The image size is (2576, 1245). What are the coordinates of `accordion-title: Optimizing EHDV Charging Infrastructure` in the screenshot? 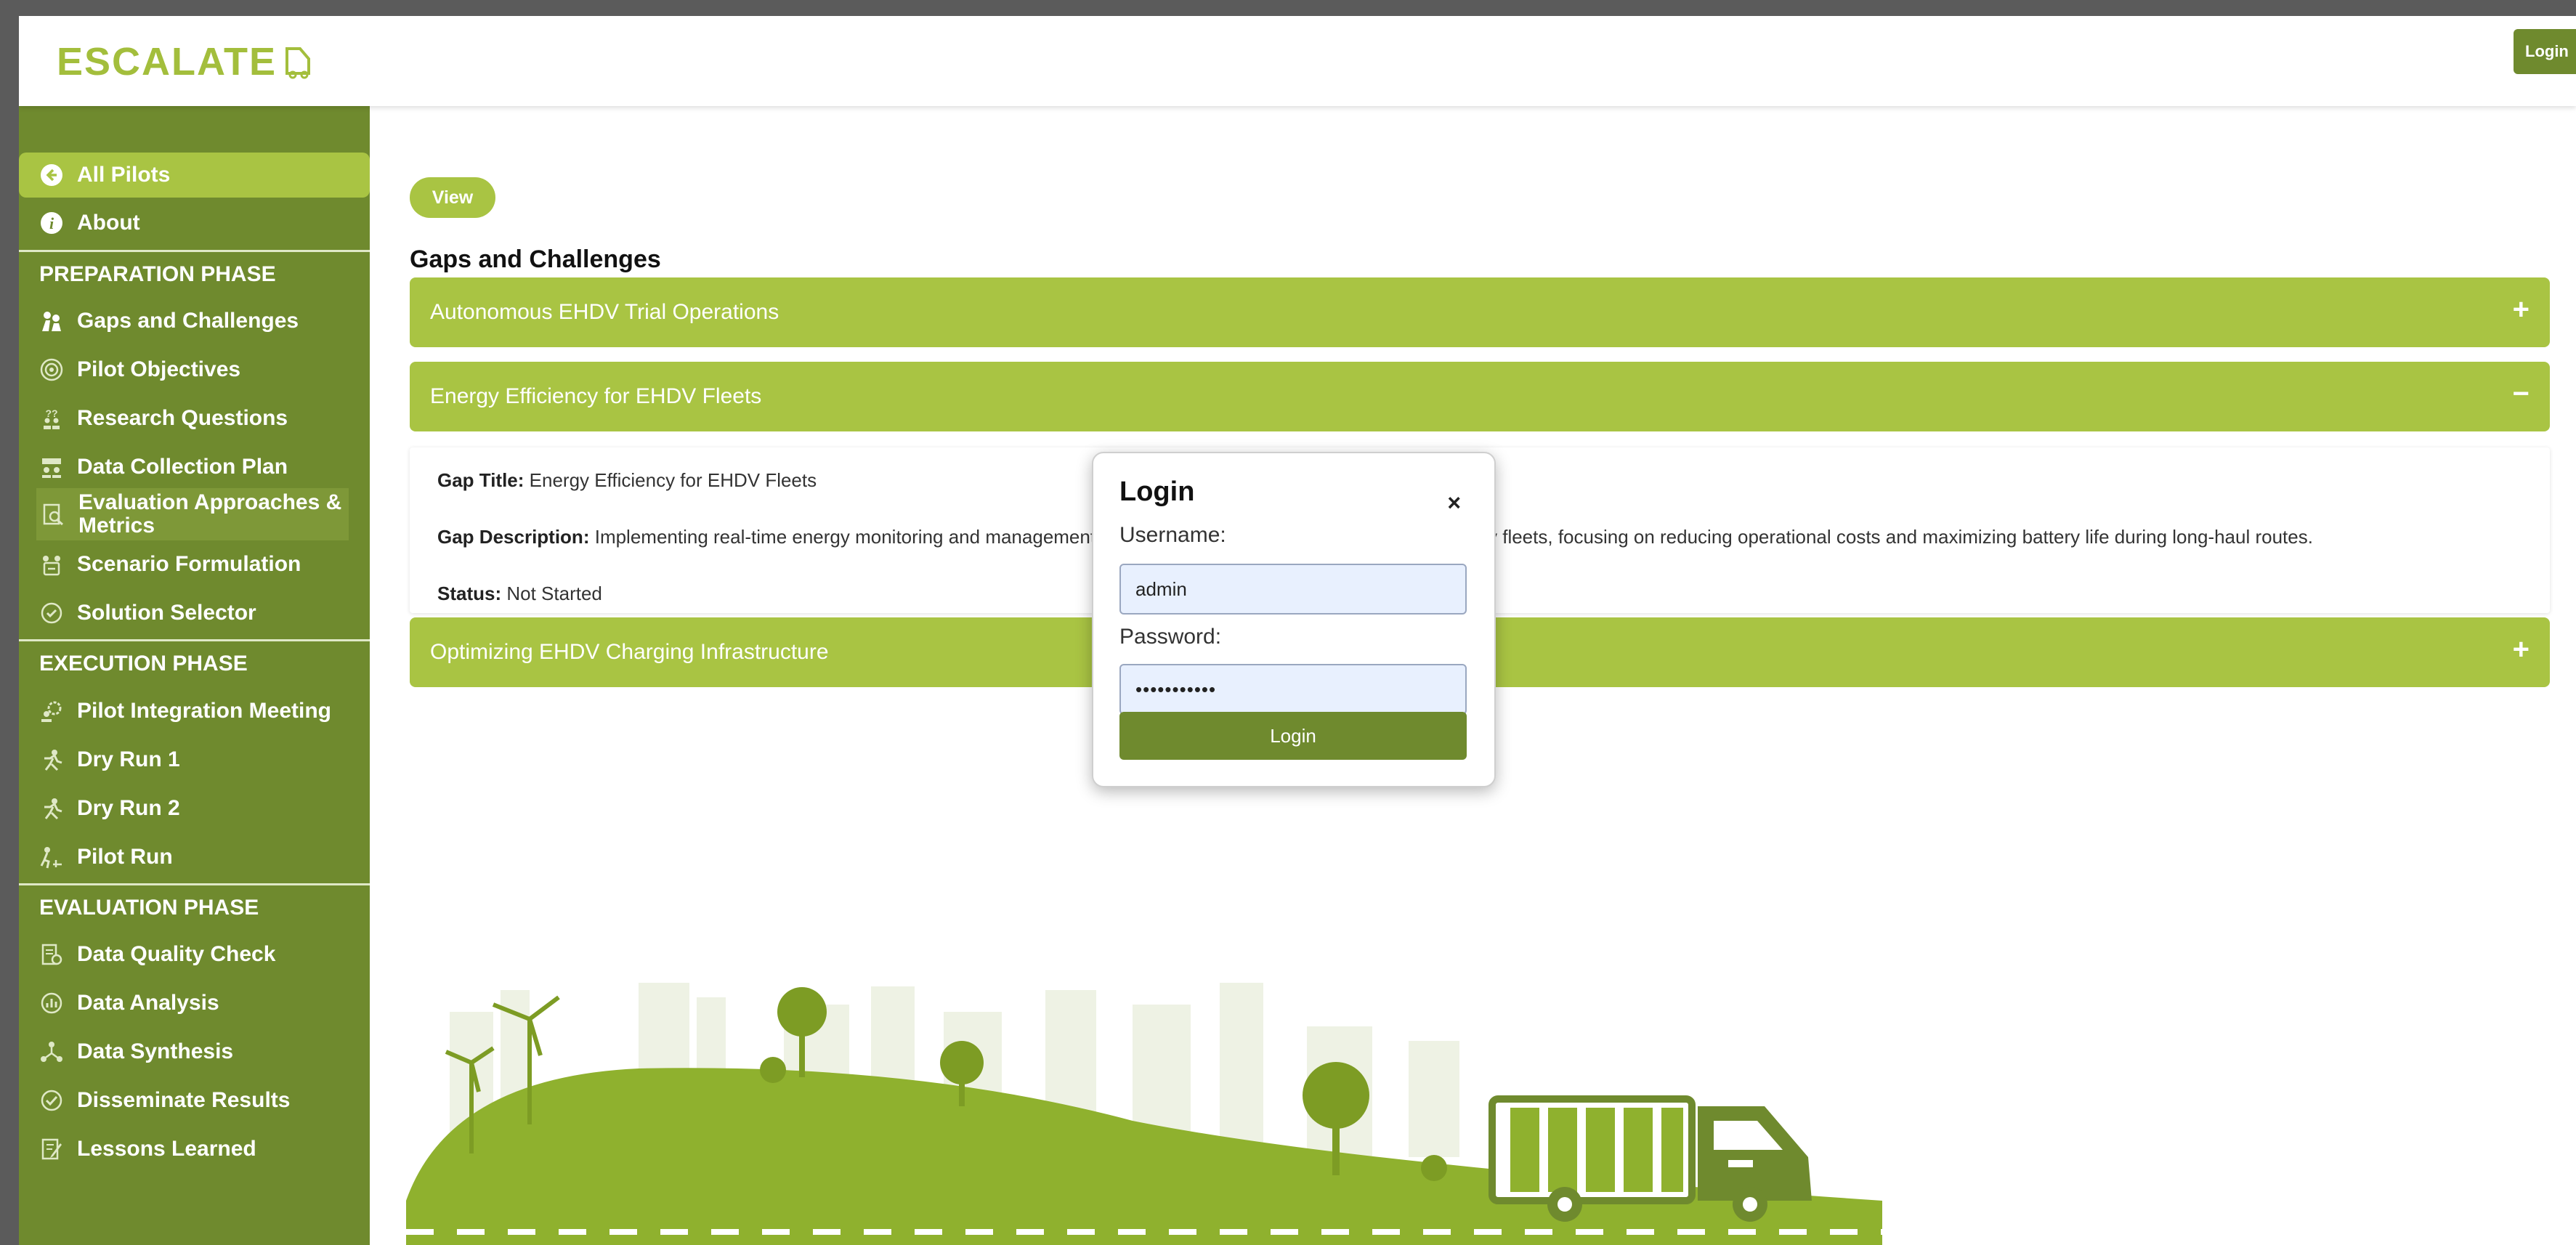 It's located at (629, 652).